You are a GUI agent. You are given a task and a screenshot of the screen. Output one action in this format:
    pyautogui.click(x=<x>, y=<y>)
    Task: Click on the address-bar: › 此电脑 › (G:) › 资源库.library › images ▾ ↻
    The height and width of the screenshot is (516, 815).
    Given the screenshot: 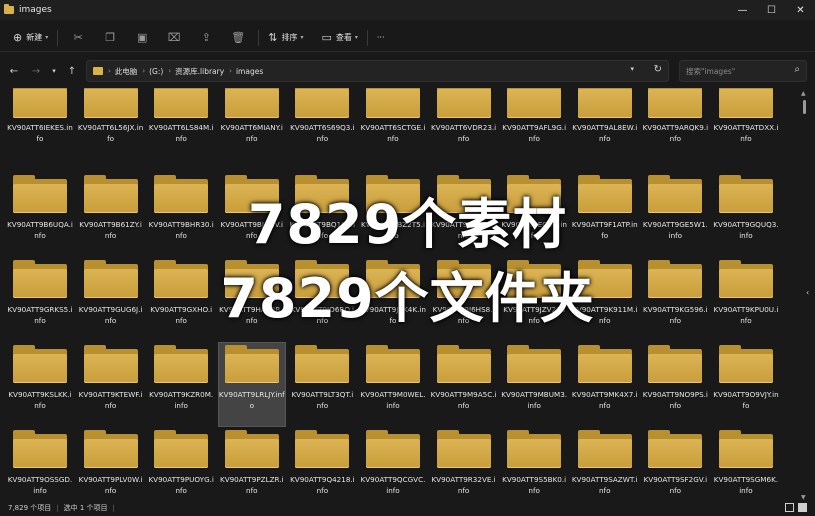 What is the action you would take?
    pyautogui.click(x=377, y=71)
    